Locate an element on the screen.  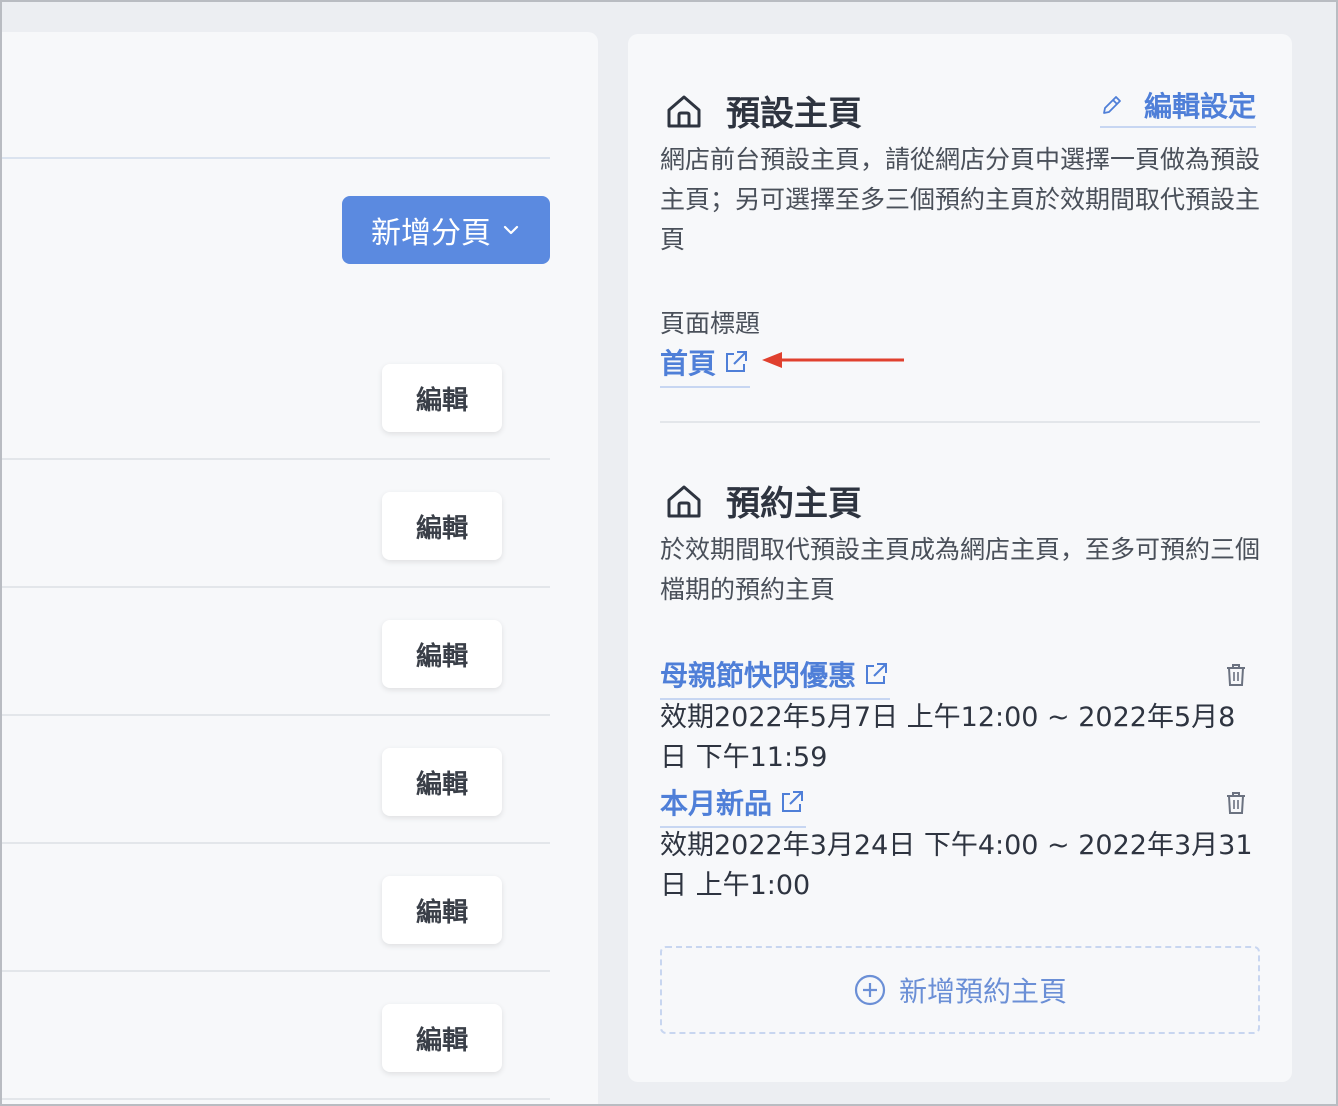
scheduled-validity: 效期2022年3月24日 下午4:00 ~ 2022年3月31日 上午1:00 is located at coordinates (956, 865).